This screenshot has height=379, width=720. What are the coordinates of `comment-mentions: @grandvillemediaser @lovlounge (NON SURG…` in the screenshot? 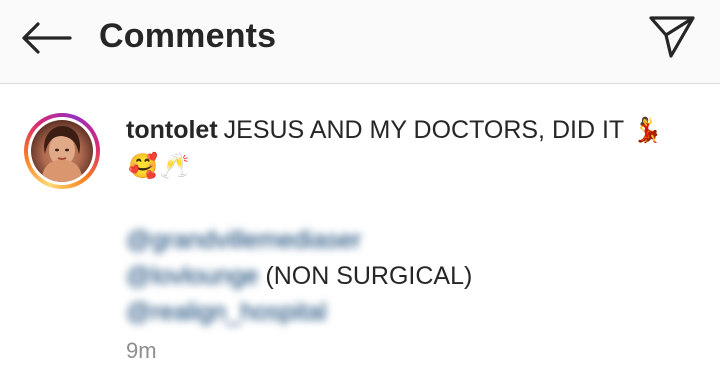 It's located at (299, 276).